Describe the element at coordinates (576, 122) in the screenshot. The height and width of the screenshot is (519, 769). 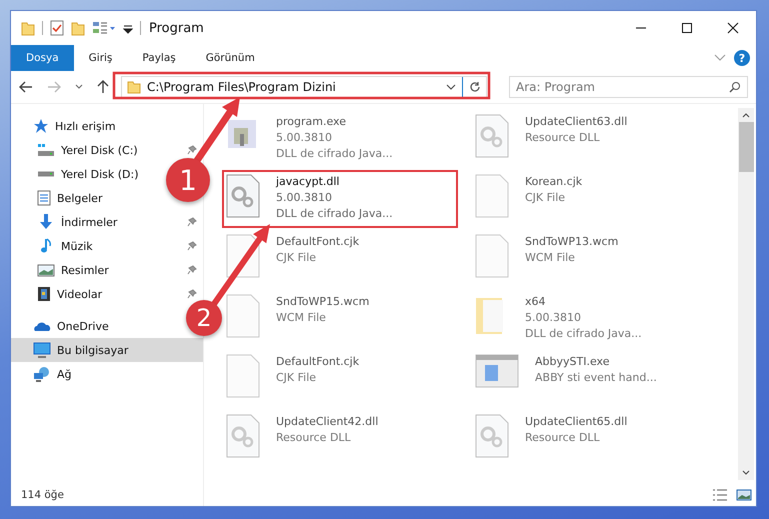
I see `file-name: UpdateClient63.dll` at that location.